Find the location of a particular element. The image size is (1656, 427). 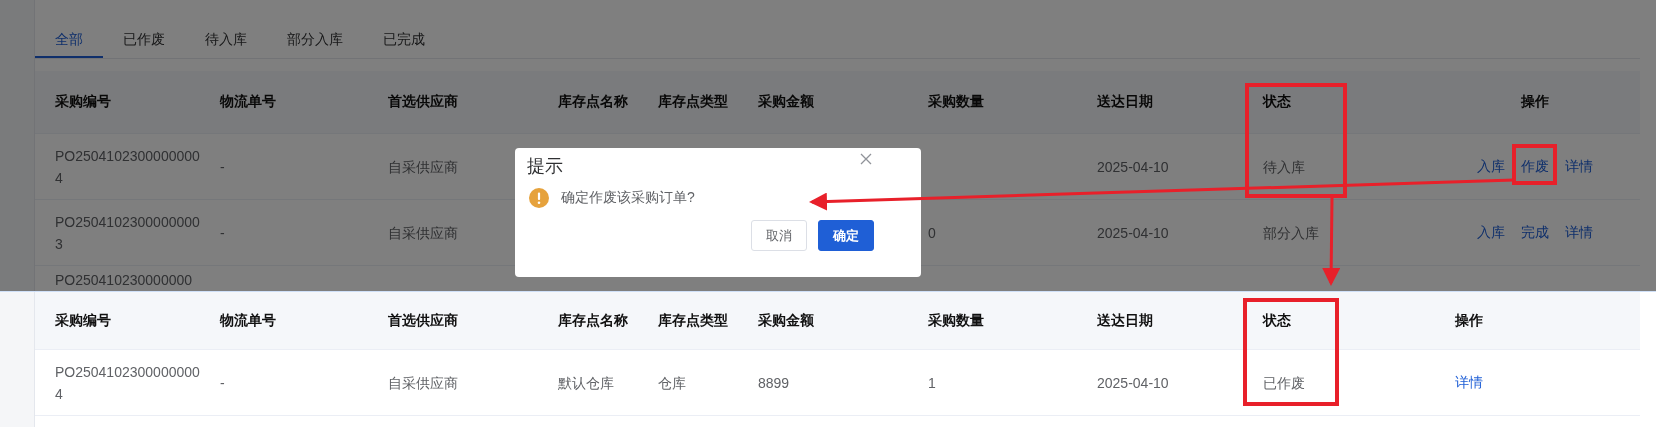

table-cell-text: 部分入库 is located at coordinates (1291, 233).